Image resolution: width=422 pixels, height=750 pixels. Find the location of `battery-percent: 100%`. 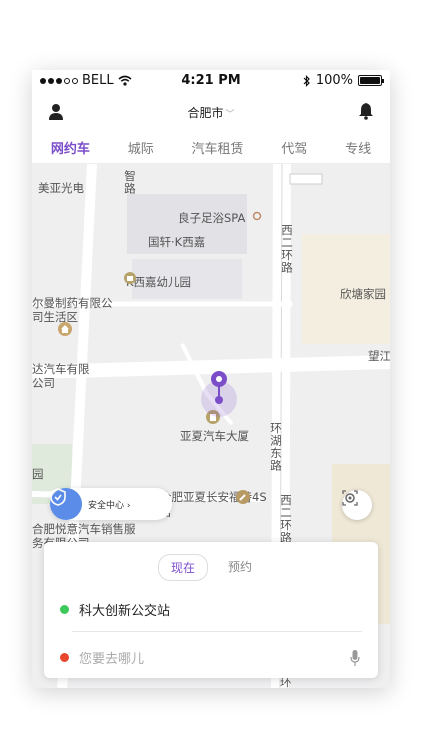

battery-percent: 100% is located at coordinates (334, 80).